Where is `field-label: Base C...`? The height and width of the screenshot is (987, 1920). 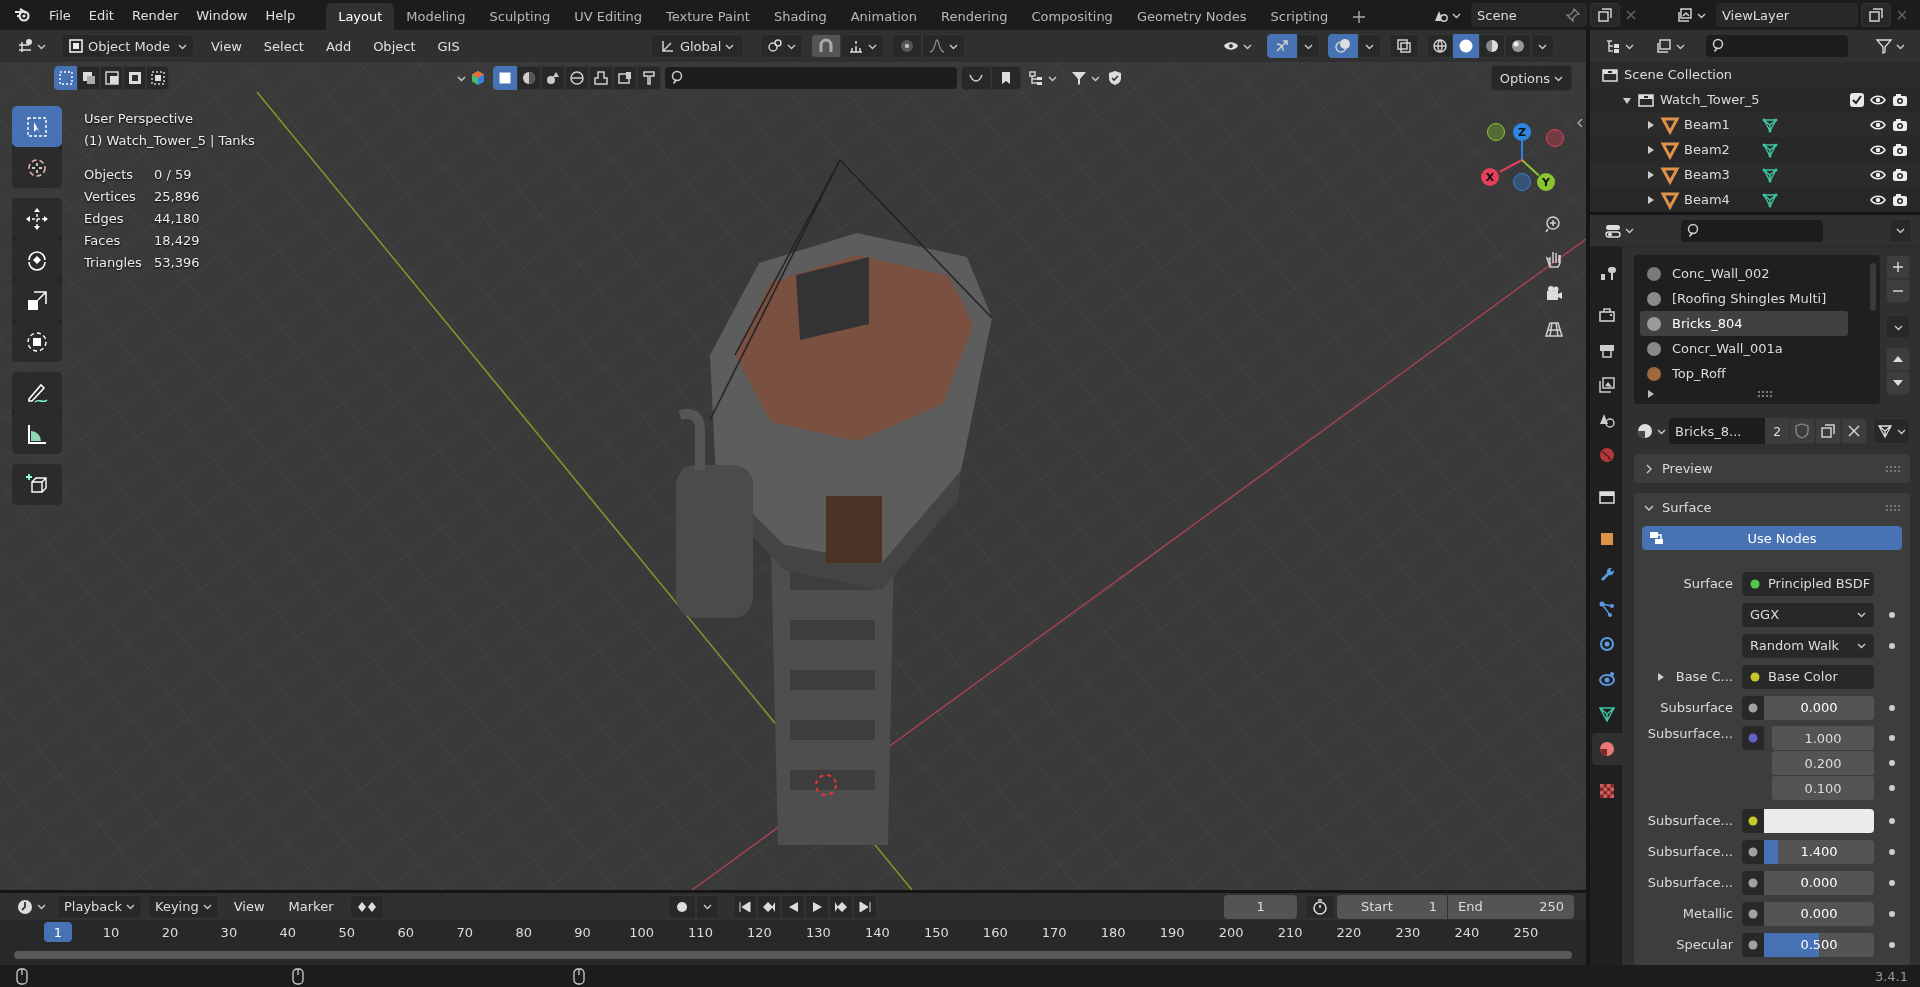 field-label: Base C... is located at coordinates (1704, 676).